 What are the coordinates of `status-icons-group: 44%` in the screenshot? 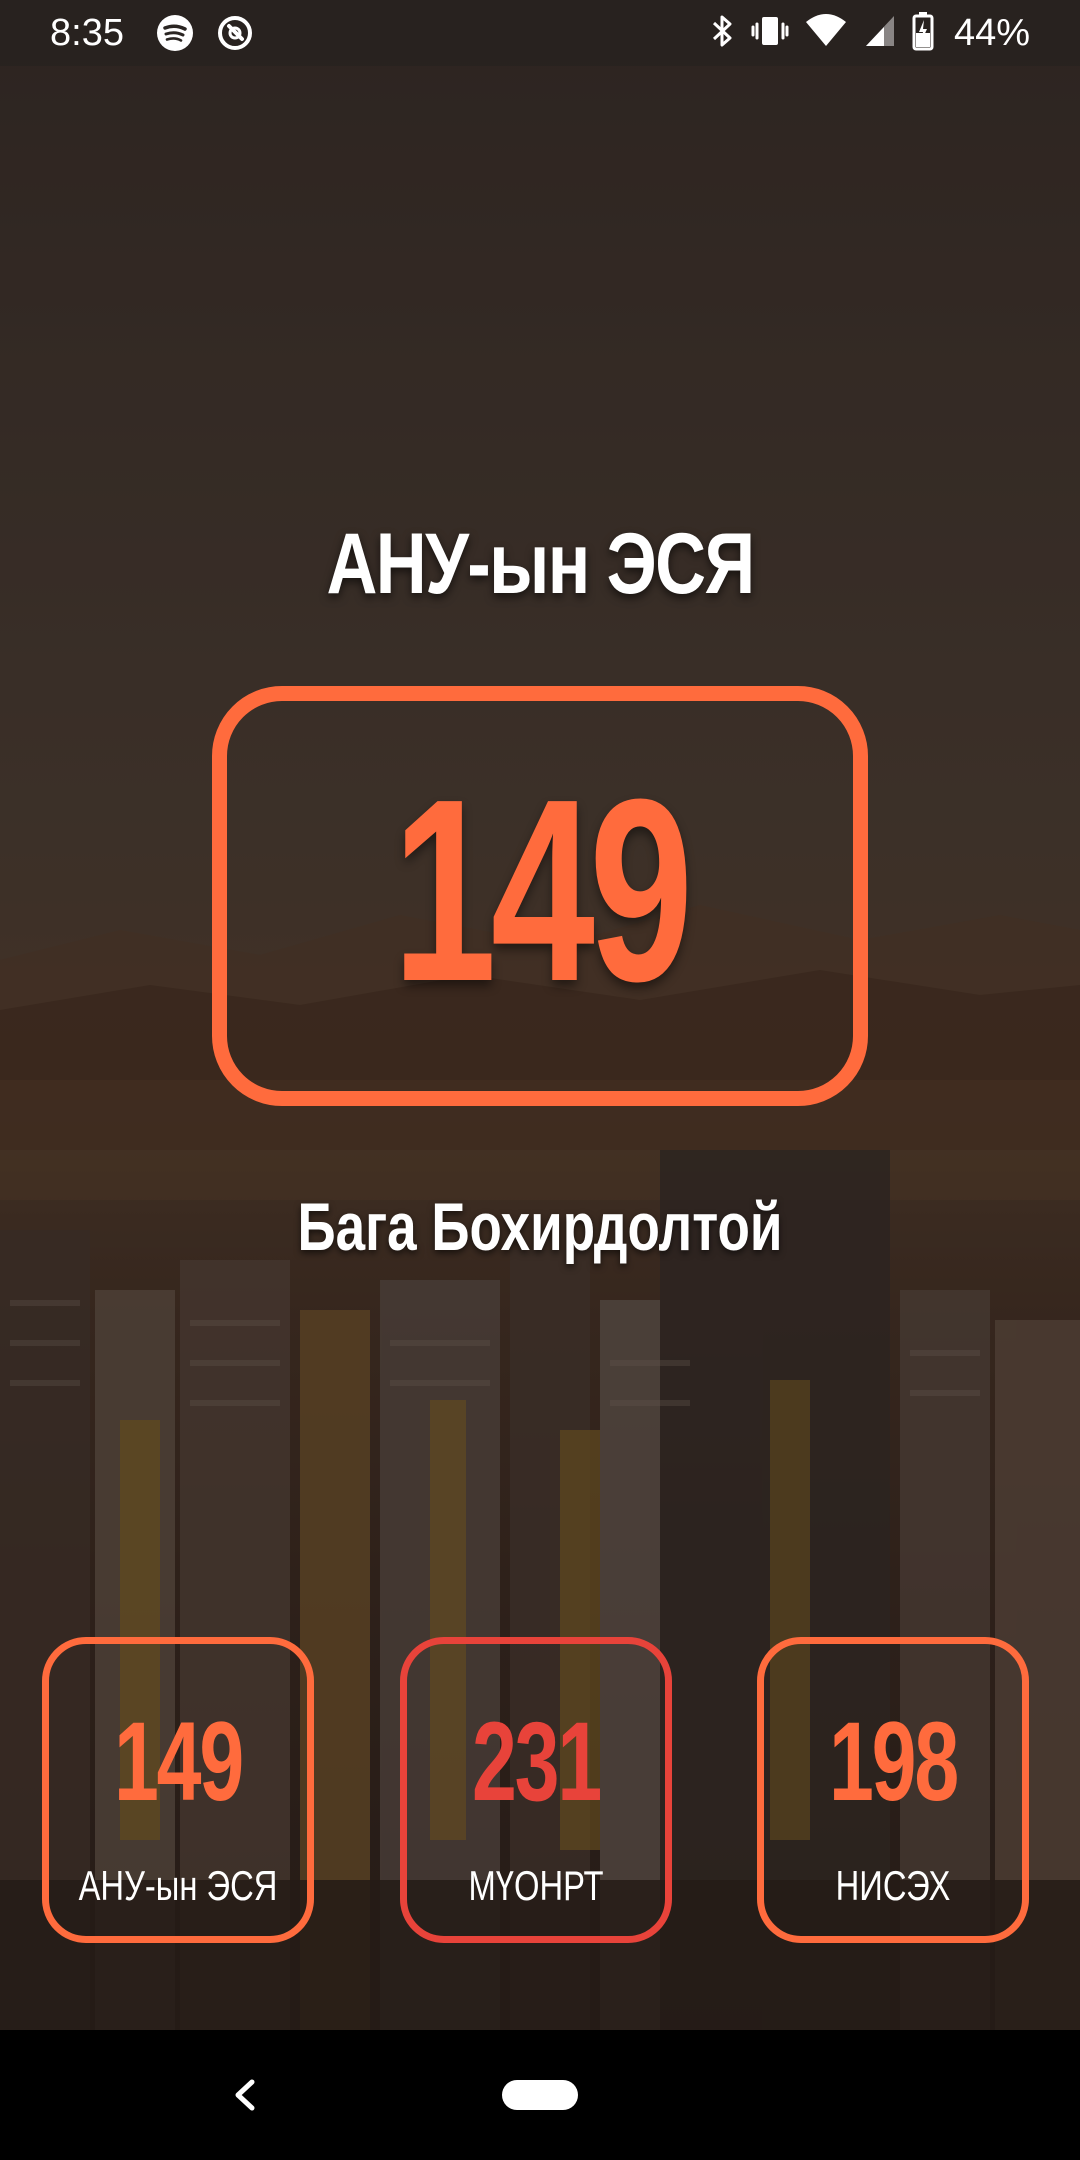 It's located at (870, 33).